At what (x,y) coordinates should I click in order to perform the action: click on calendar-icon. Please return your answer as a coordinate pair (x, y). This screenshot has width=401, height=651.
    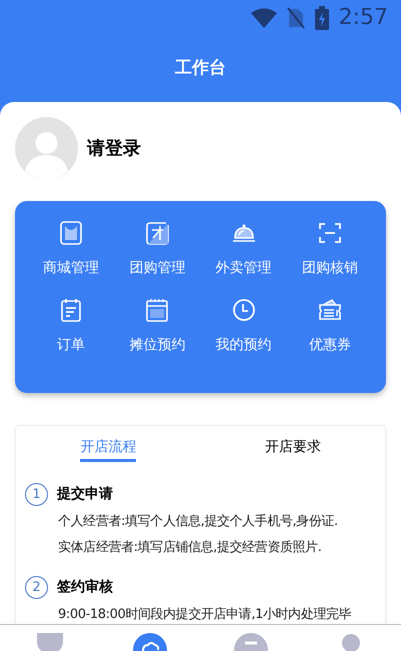
    Looking at the image, I should click on (157, 310).